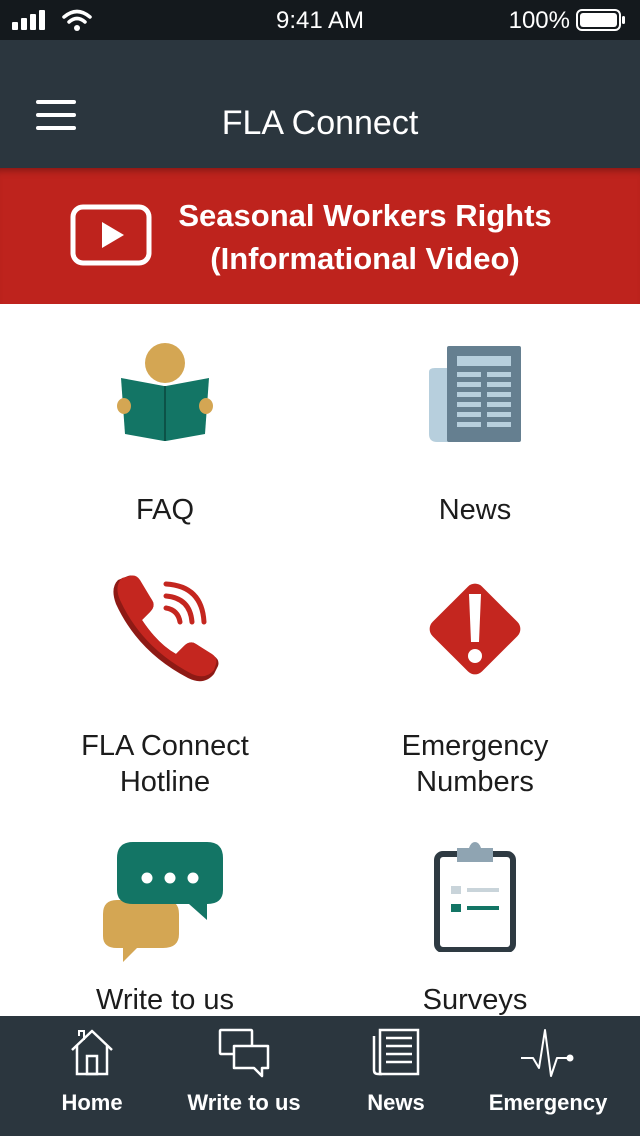 This screenshot has width=640, height=1136. What do you see at coordinates (396, 1102) in the screenshot?
I see `tab-news-label: News` at bounding box center [396, 1102].